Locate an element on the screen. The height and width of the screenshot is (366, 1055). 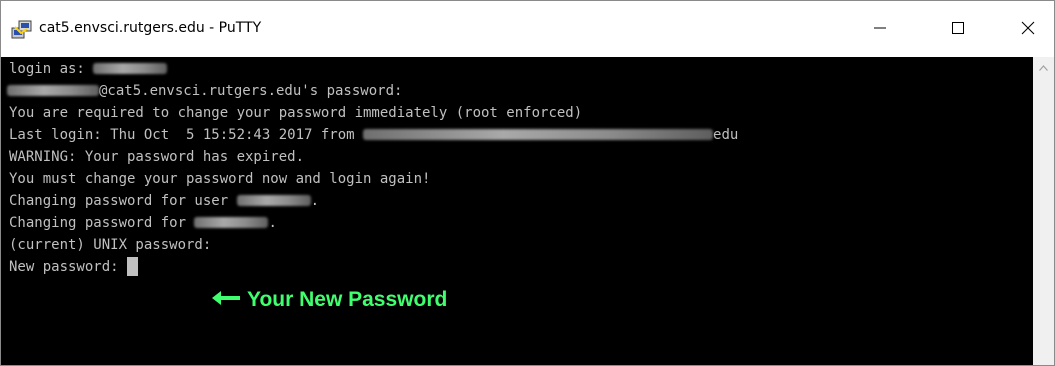
terminal-line-current-password: (current) UNIX password: is located at coordinates (110, 245).